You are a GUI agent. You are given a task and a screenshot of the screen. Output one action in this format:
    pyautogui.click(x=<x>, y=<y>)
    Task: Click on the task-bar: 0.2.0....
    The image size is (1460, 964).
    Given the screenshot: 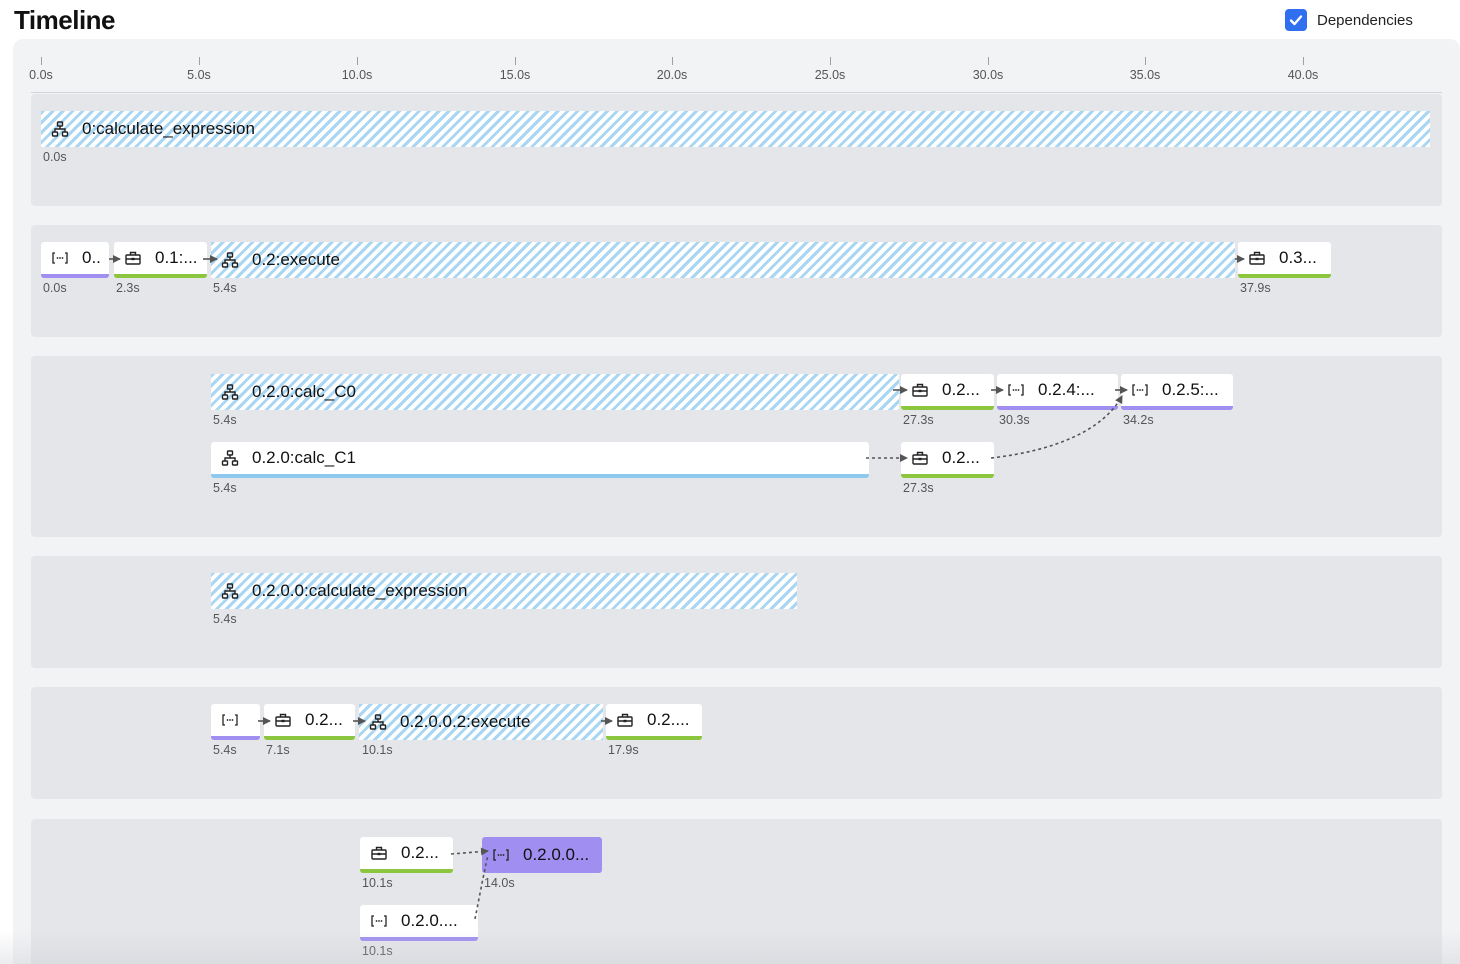 What is the action you would take?
    pyautogui.click(x=419, y=923)
    